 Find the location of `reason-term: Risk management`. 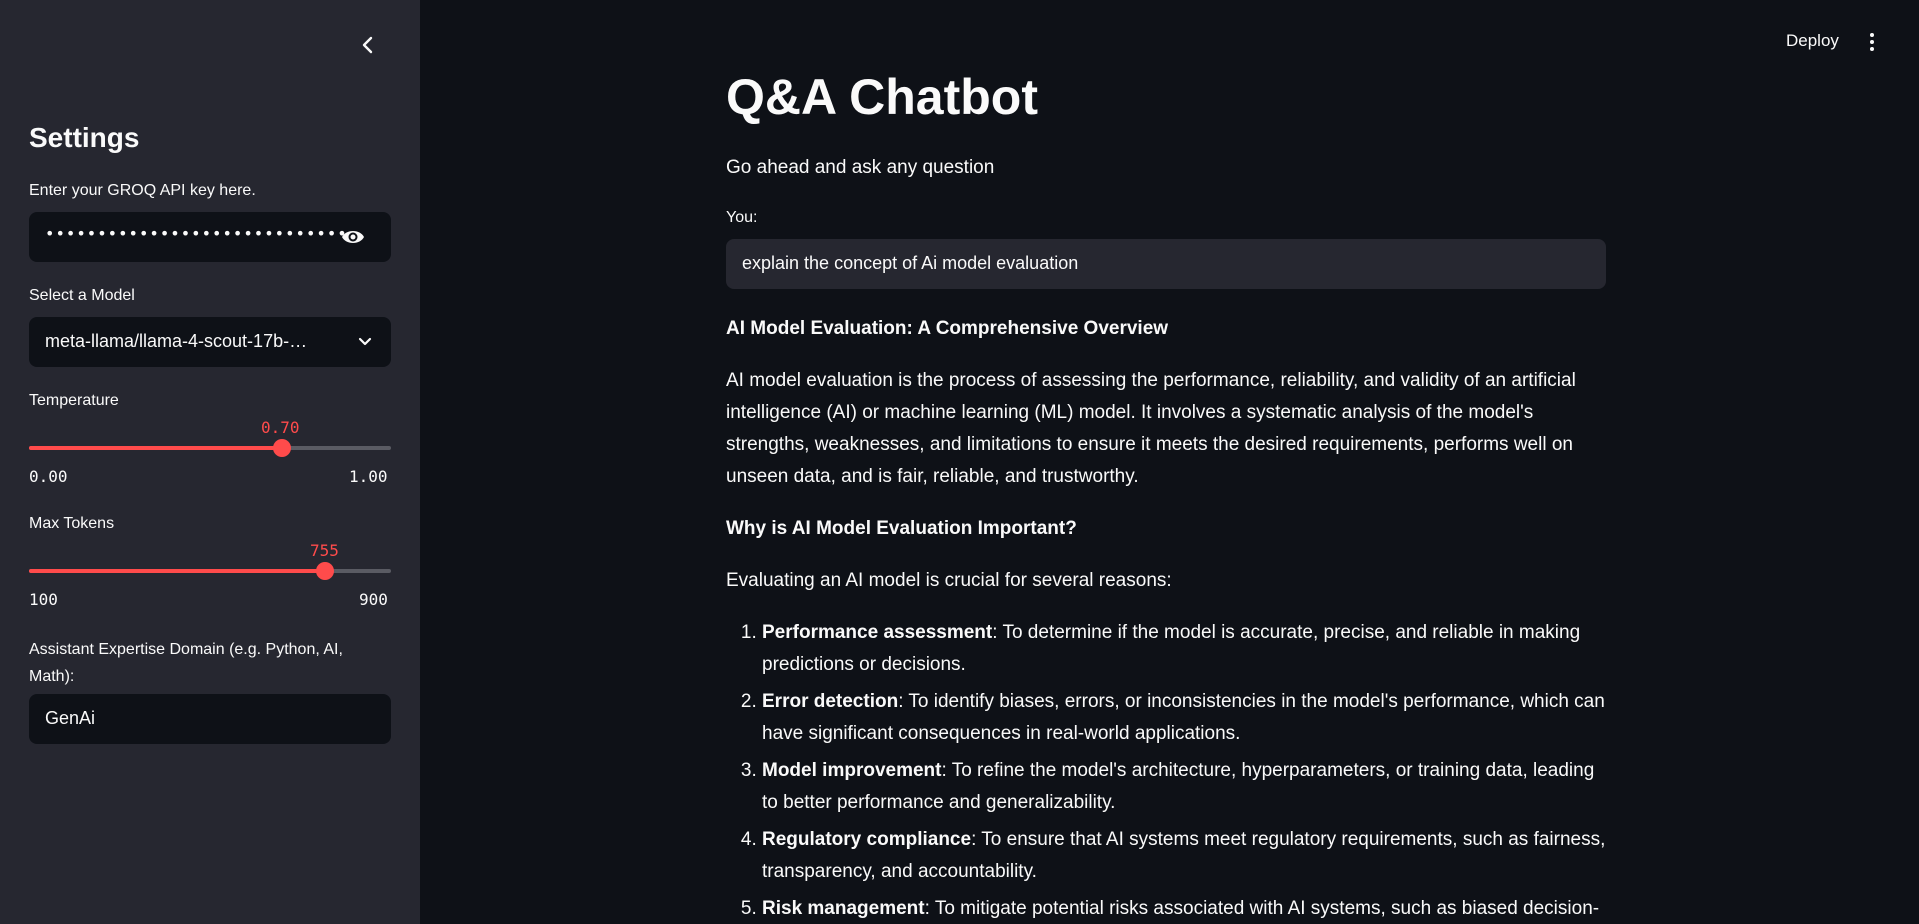

reason-term: Risk management is located at coordinates (843, 908).